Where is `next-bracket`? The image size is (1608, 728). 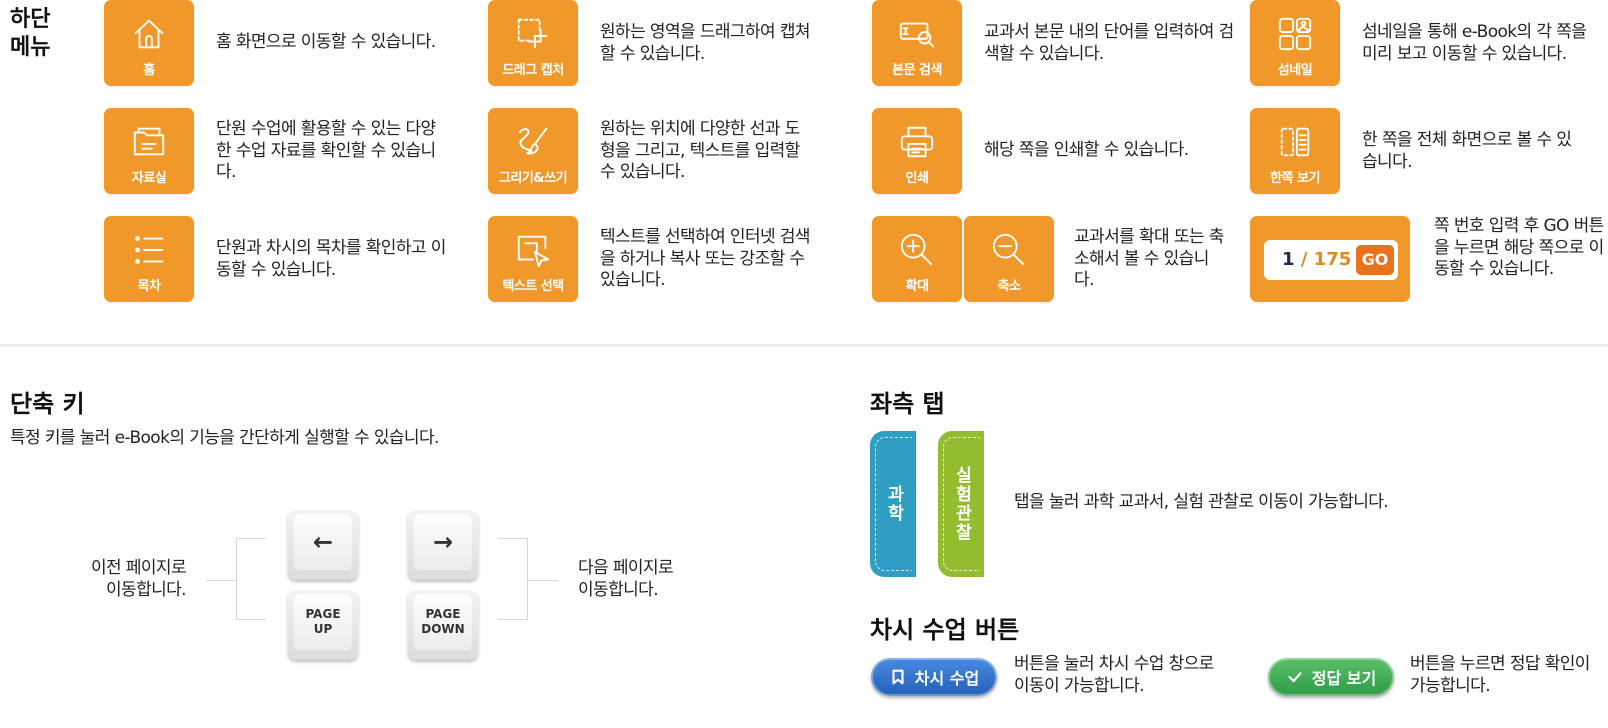
next-bracket is located at coordinates (513, 579).